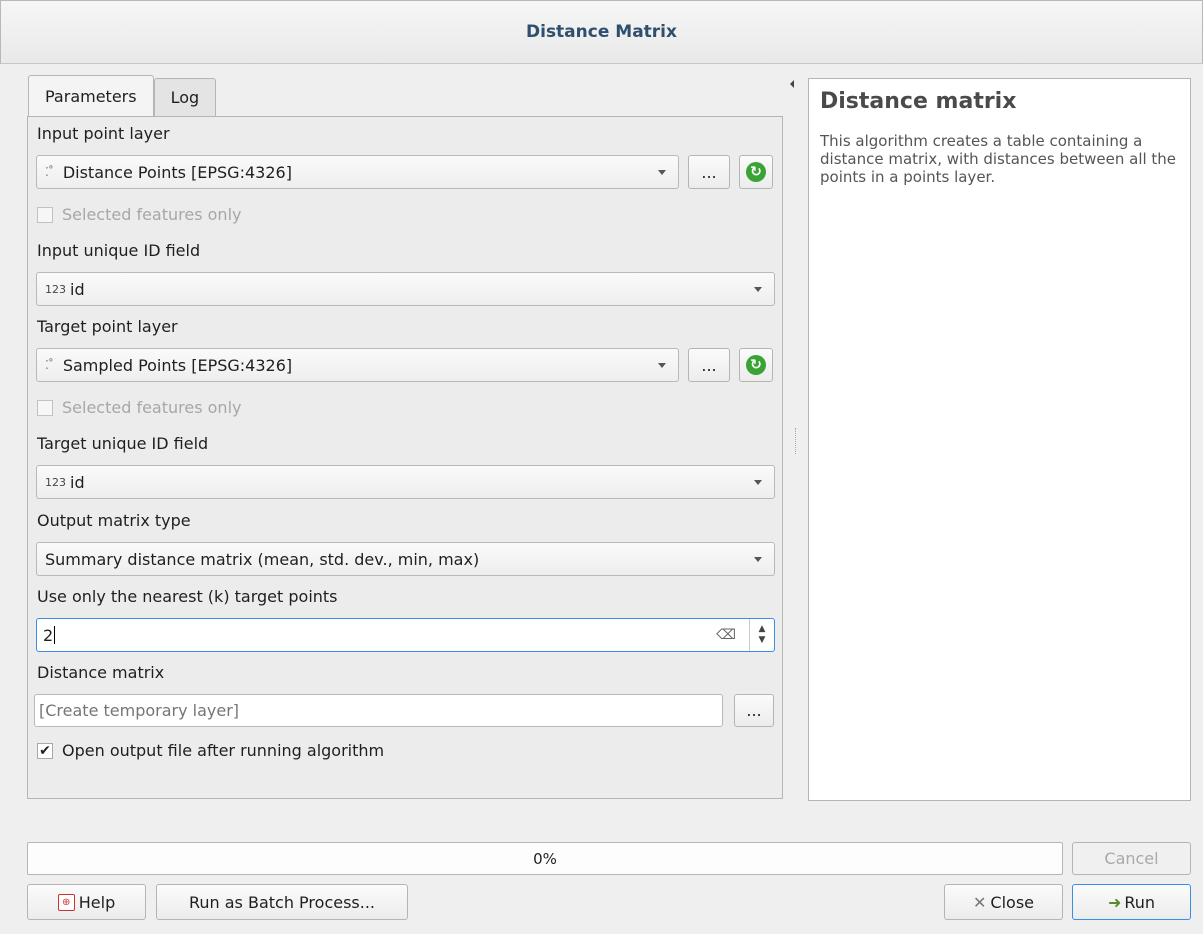 This screenshot has height=934, width=1203. I want to click on close-button: ✕ Close, so click(1003, 902).